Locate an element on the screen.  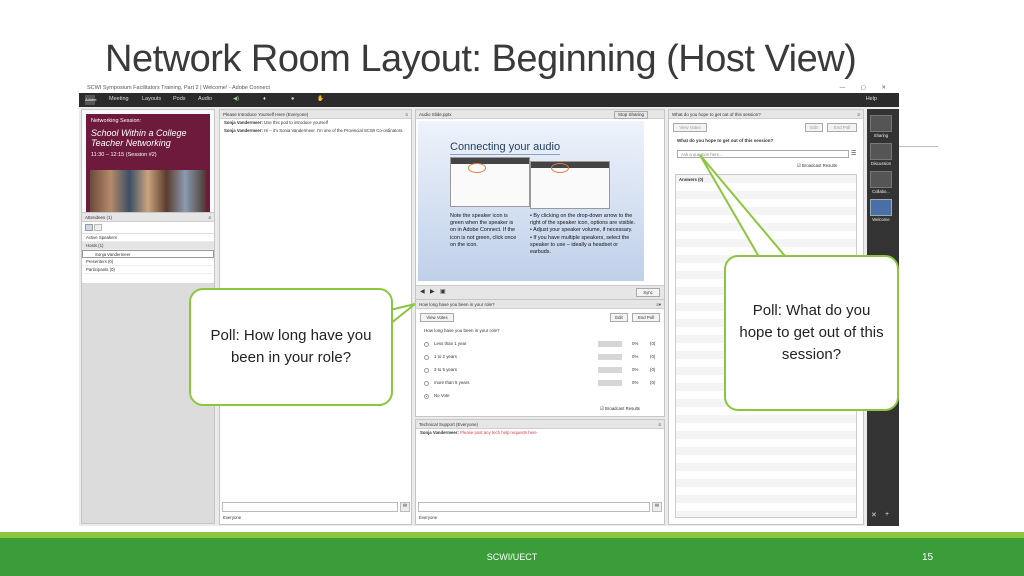
chat-input is located at coordinates (310, 507).